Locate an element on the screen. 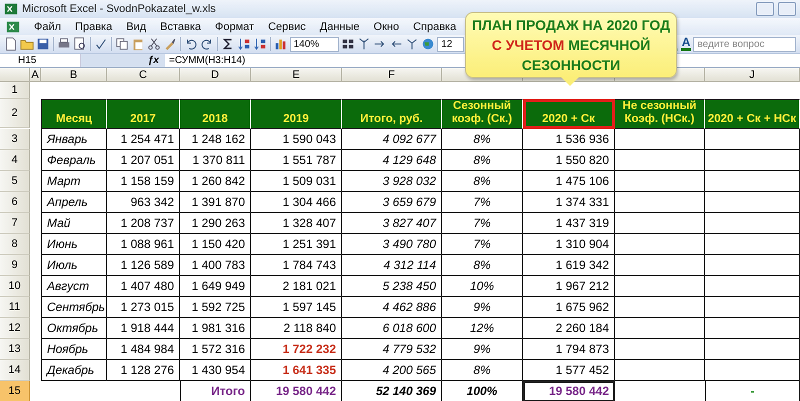 Image resolution: width=800 pixels, height=401 pixels. table-cell: 1 794 873 is located at coordinates (569, 349).